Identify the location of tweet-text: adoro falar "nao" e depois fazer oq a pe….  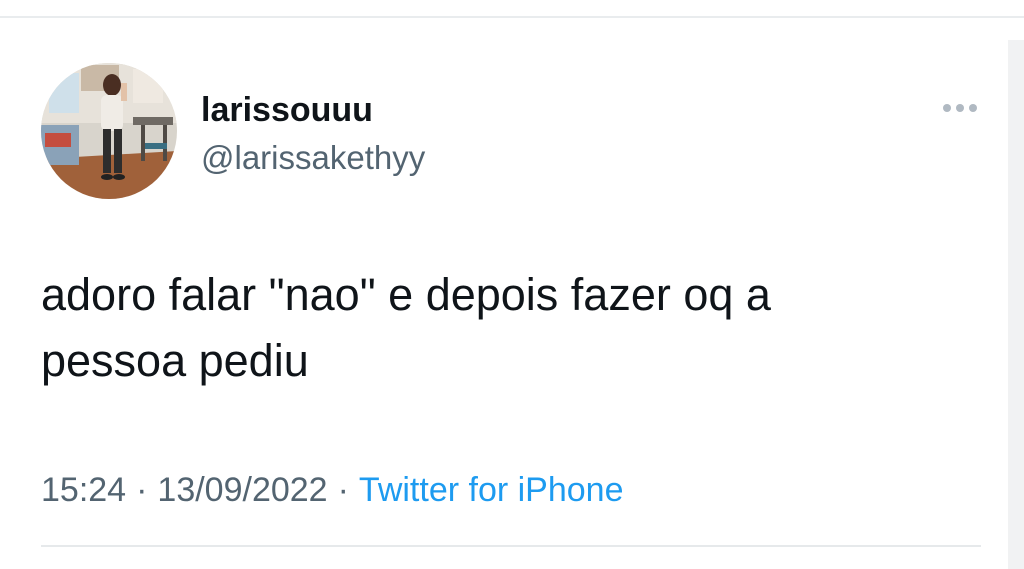
(406, 327).